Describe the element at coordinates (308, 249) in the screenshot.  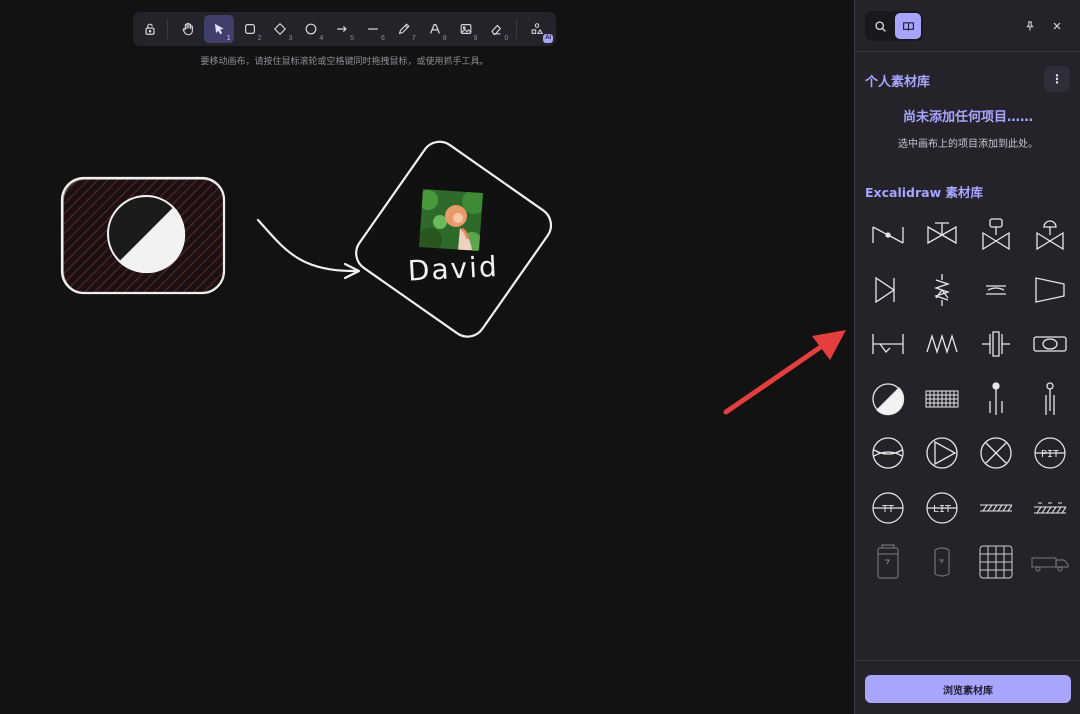
I see `connector-arrow-shape` at that location.